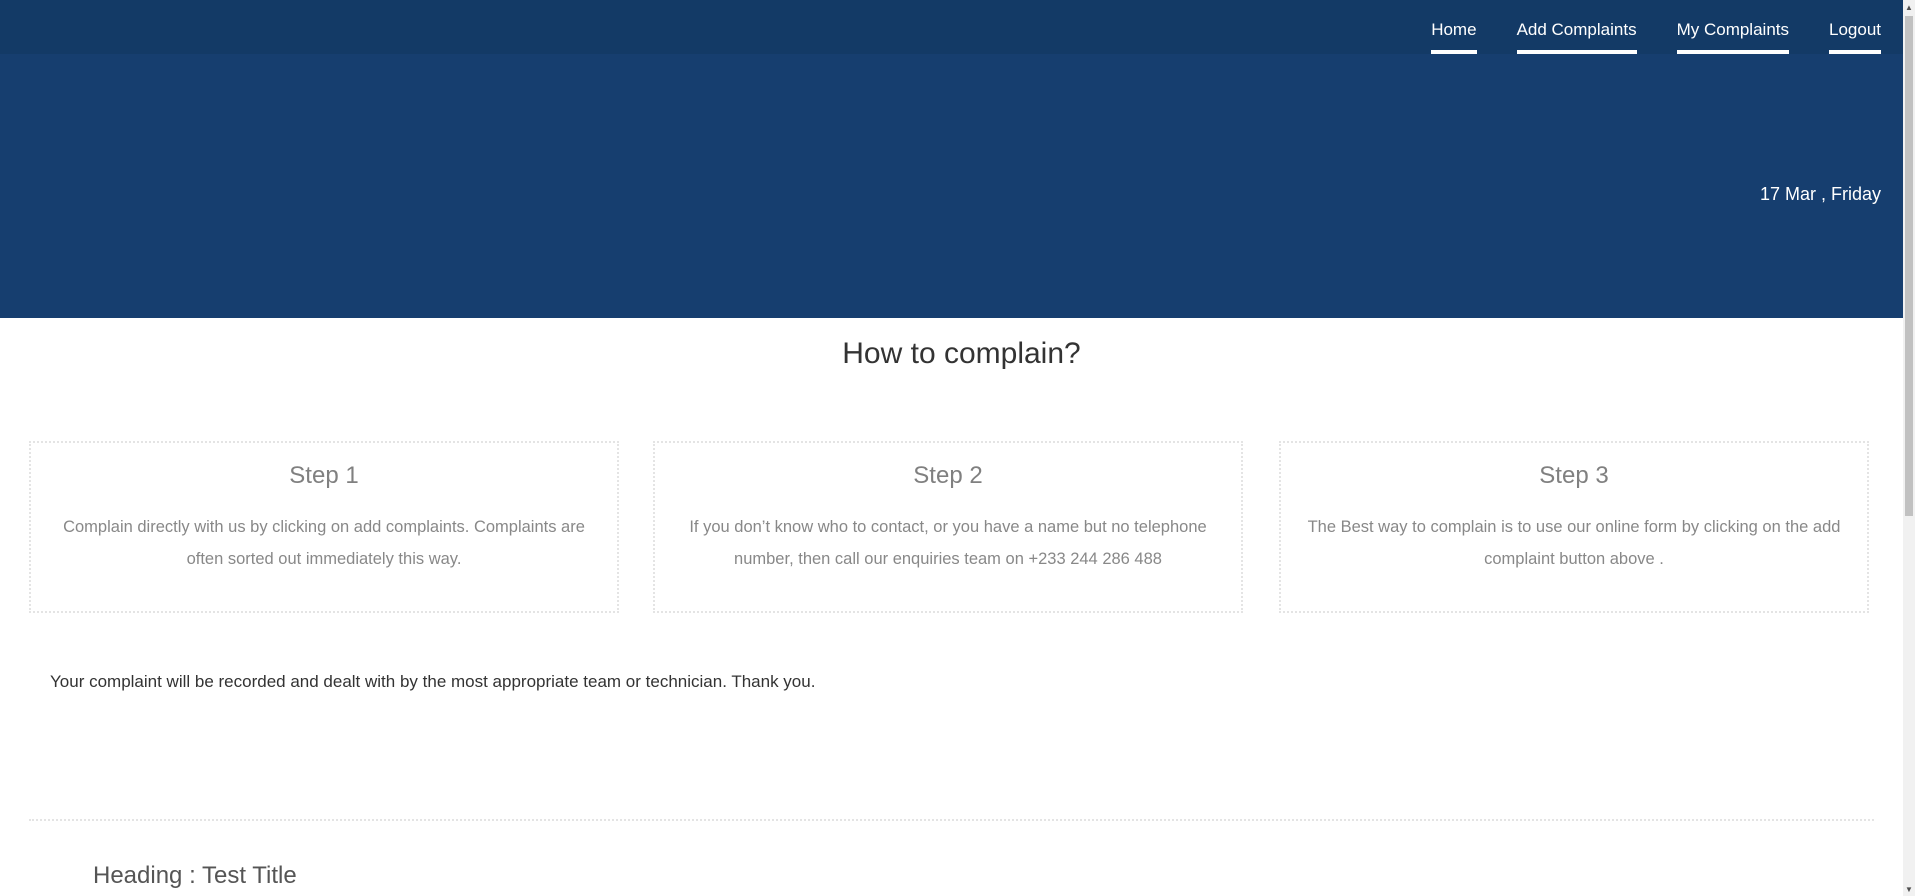  I want to click on main-nav: Home Add Complaints My Complaints Logout, so click(1636, 27).